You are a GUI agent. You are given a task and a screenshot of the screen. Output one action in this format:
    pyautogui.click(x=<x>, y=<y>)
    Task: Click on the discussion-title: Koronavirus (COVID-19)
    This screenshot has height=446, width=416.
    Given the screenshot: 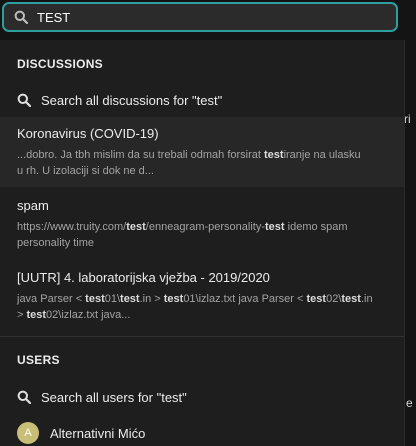 What is the action you would take?
    pyautogui.click(x=88, y=133)
    